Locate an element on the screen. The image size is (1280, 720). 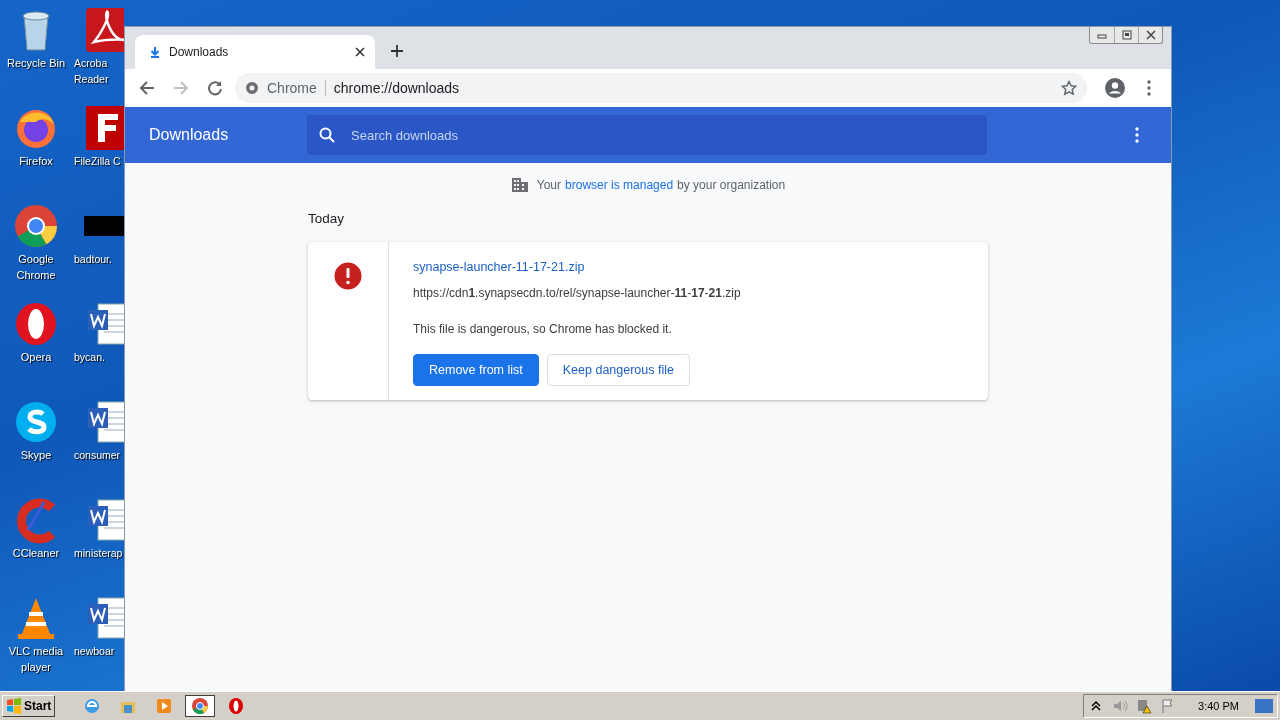
warning-text: This file is dangerous, so Chrome has blocked it. is located at coordinates (543, 329).